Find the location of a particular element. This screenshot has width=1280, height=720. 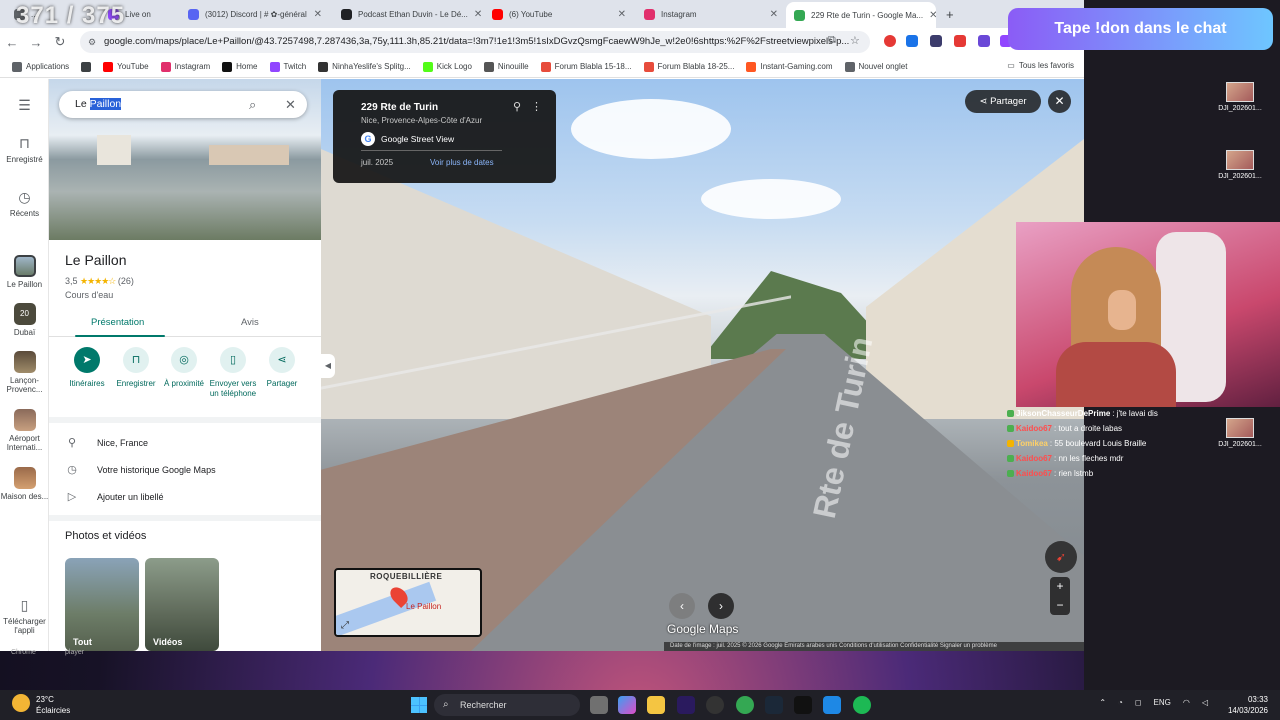

spotify-icon is located at coordinates (862, 705).